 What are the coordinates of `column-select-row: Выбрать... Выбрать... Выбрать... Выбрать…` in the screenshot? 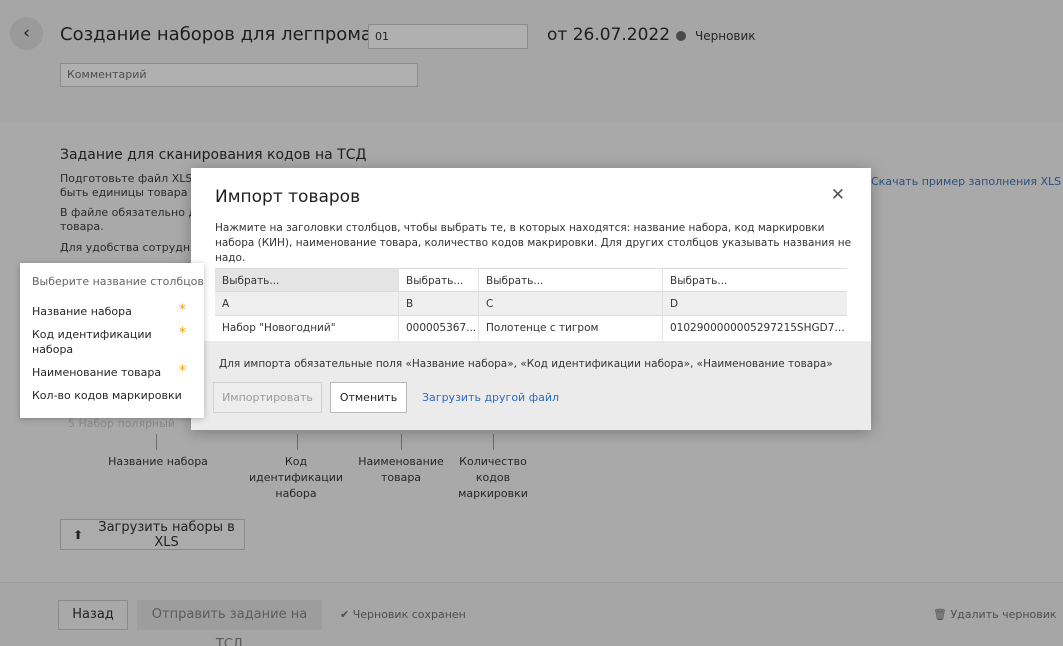 It's located at (531, 280).